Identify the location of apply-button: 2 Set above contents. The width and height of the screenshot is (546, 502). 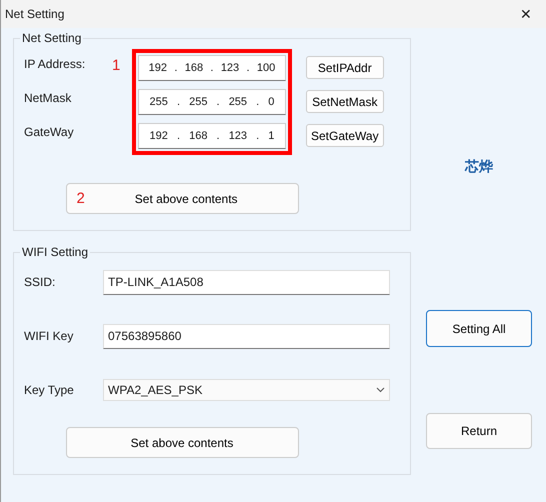
(182, 198).